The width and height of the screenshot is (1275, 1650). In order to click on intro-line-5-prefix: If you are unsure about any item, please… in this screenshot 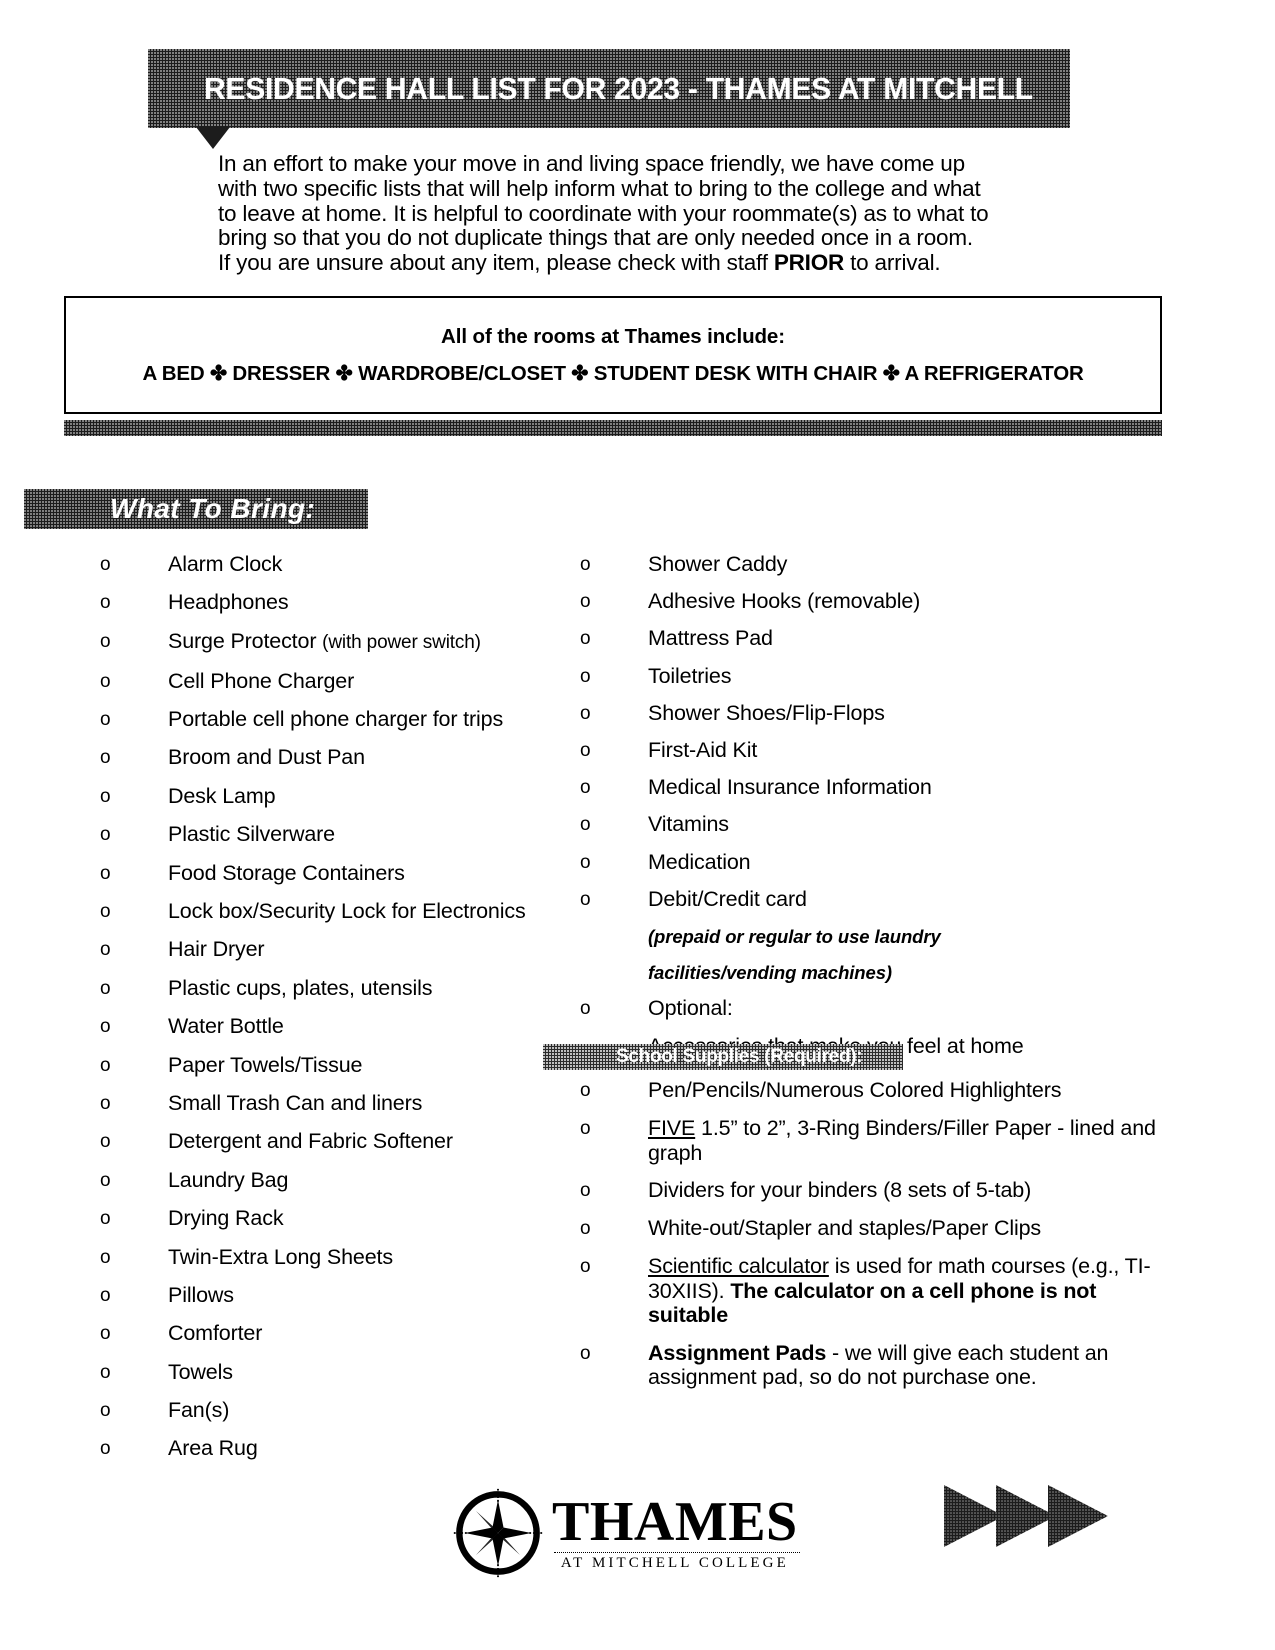, I will do `click(496, 263)`.